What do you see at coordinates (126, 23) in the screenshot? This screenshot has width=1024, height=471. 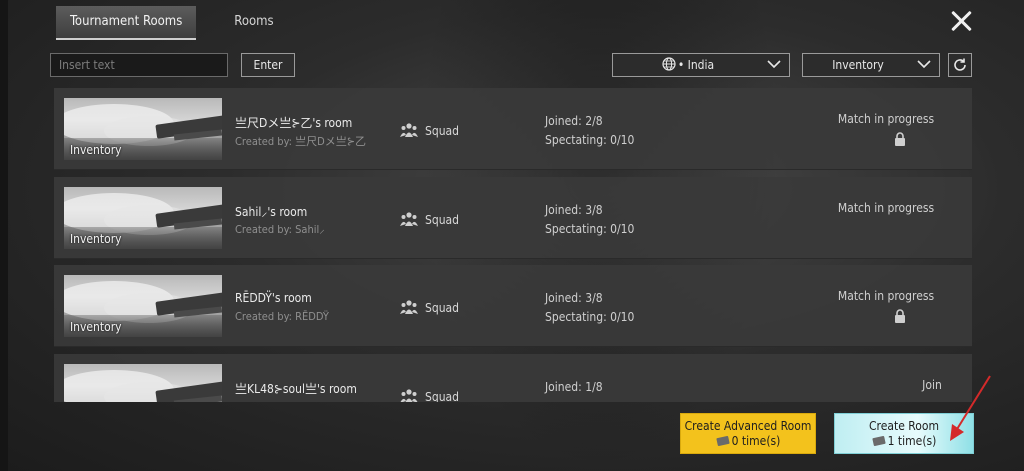 I see `tab-tournament-rooms: Tournament Rooms` at bounding box center [126, 23].